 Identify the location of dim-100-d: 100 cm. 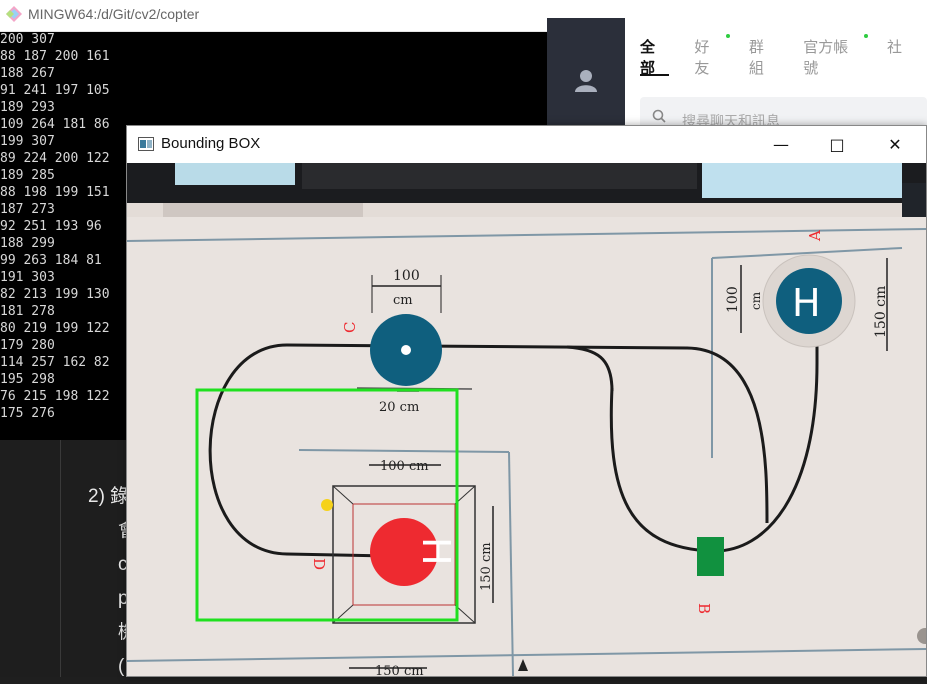
(404, 466).